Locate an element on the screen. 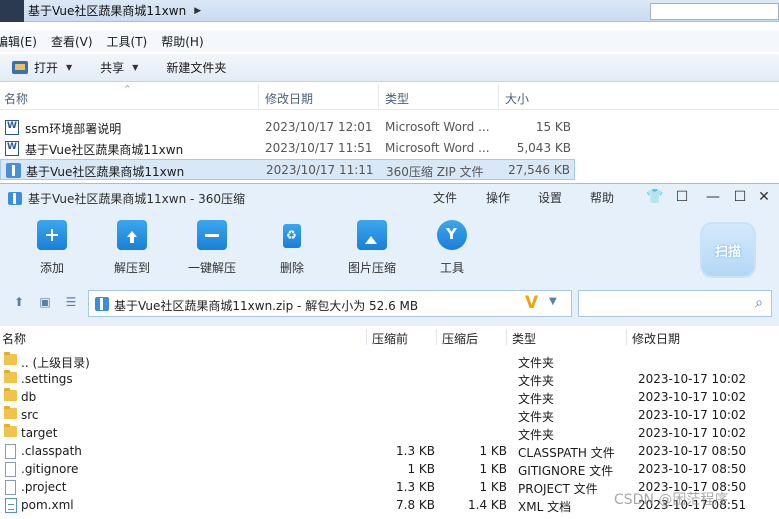  close-icon: ✕ is located at coordinates (764, 197).